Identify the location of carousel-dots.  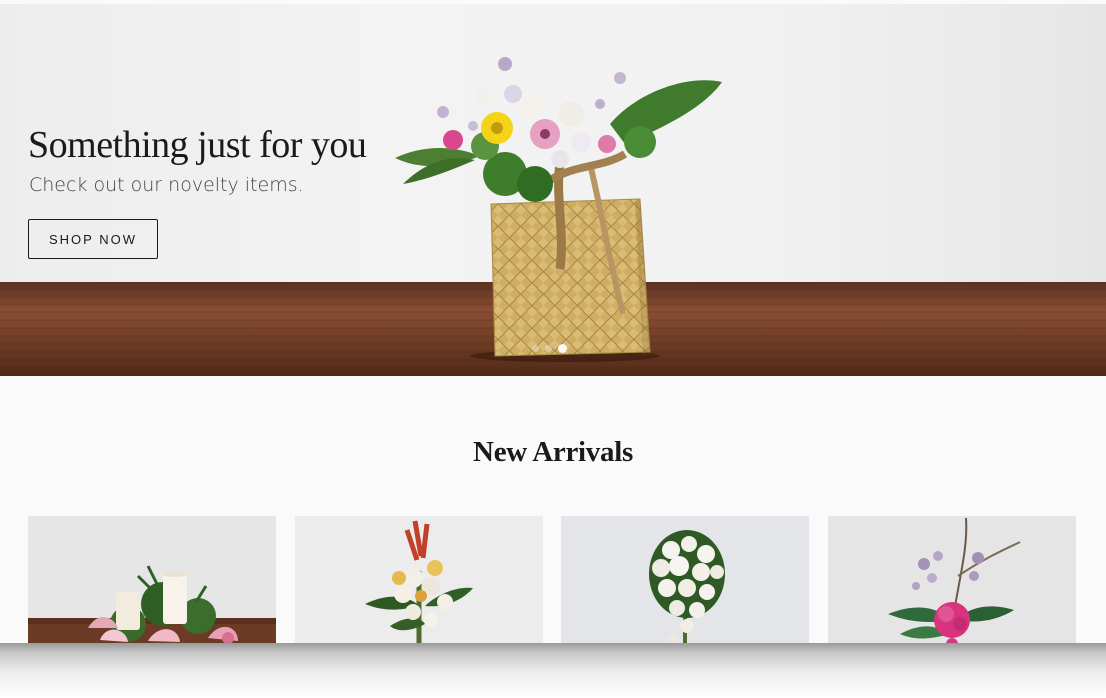
(549, 348).